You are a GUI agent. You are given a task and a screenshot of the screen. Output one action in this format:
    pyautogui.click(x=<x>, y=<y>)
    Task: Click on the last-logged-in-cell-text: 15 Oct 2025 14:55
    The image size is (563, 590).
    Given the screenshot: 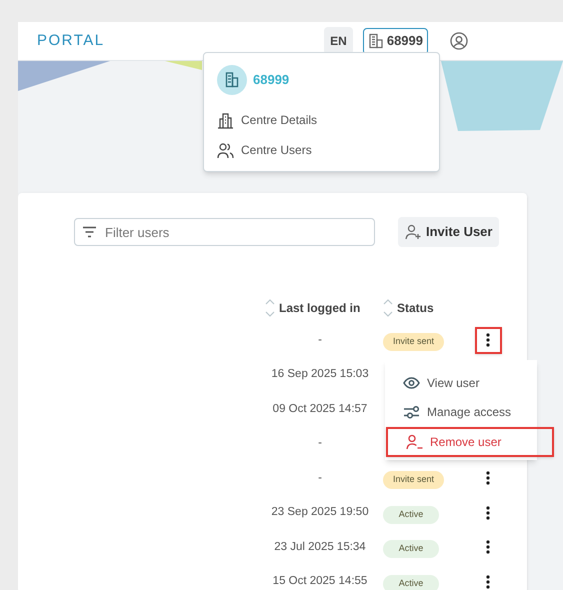 What is the action you would take?
    pyautogui.click(x=320, y=582)
    